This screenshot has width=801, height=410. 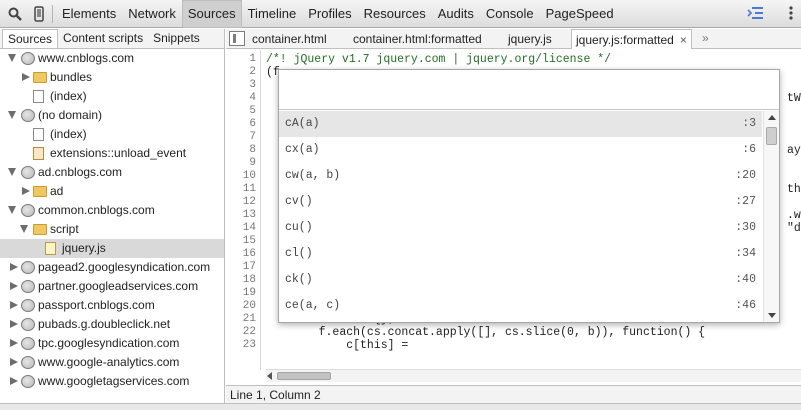 What do you see at coordinates (580, 14) in the screenshot?
I see `tab-pagespeed: PageSpeed` at bounding box center [580, 14].